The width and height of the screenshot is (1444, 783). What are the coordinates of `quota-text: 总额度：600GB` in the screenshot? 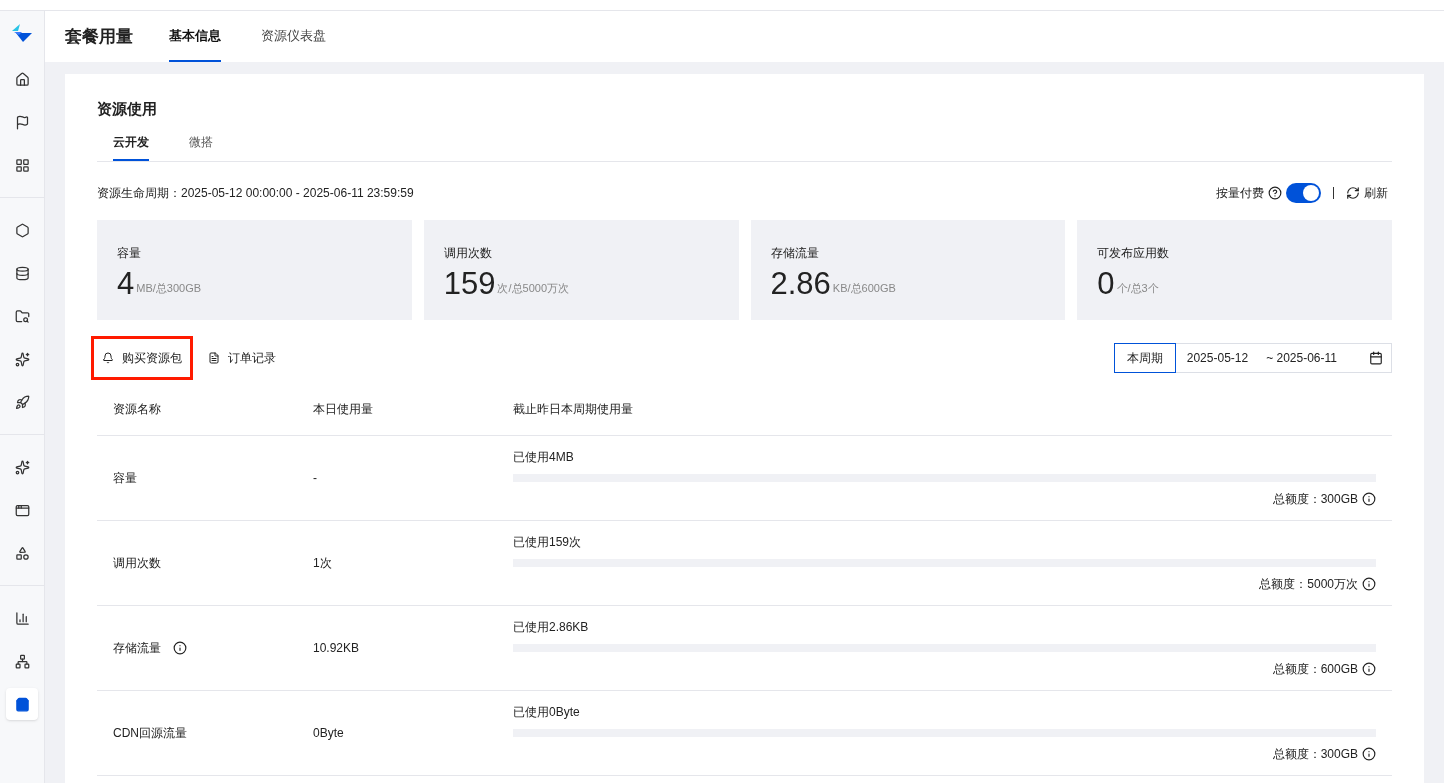 It's located at (1315, 669).